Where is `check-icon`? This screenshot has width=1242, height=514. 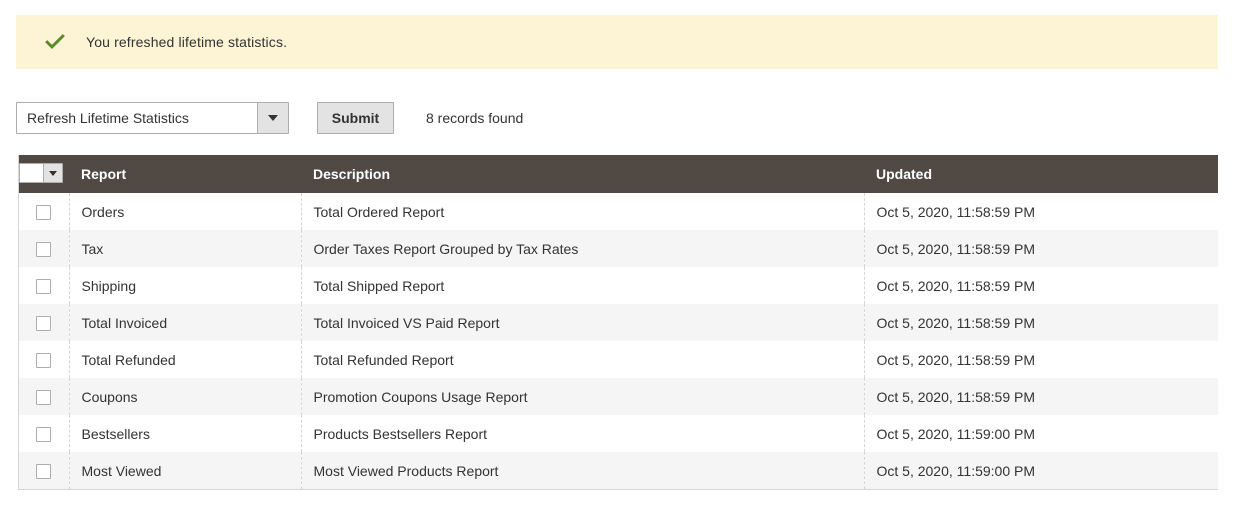 check-icon is located at coordinates (55, 42).